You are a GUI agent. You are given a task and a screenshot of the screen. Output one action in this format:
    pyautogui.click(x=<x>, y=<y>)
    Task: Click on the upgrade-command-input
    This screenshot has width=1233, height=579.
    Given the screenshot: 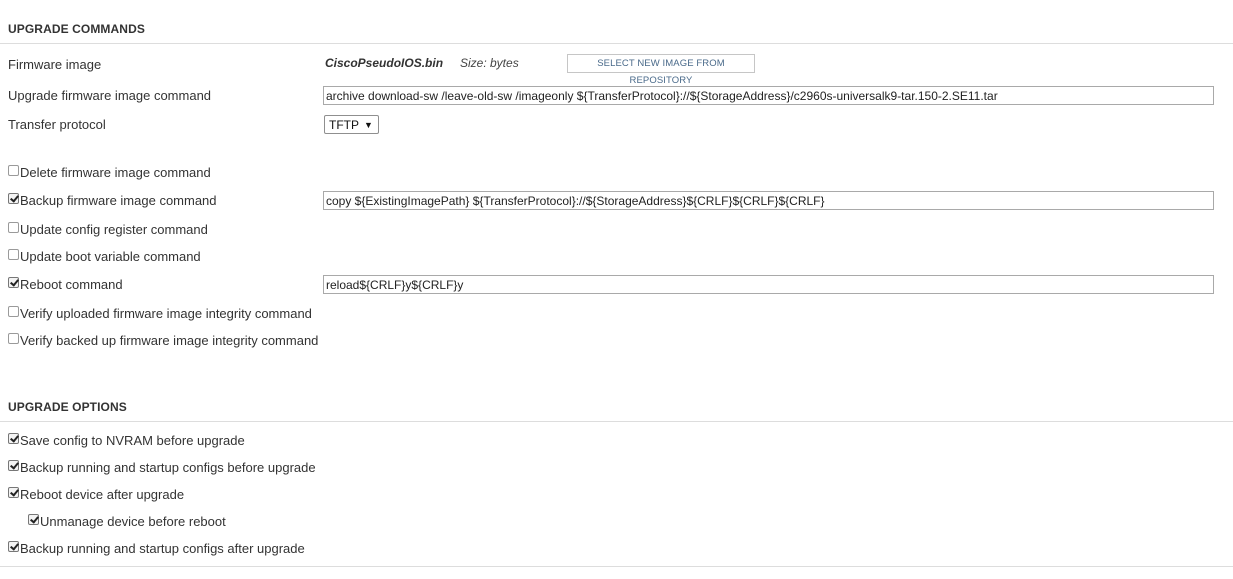 What is the action you would take?
    pyautogui.click(x=768, y=95)
    